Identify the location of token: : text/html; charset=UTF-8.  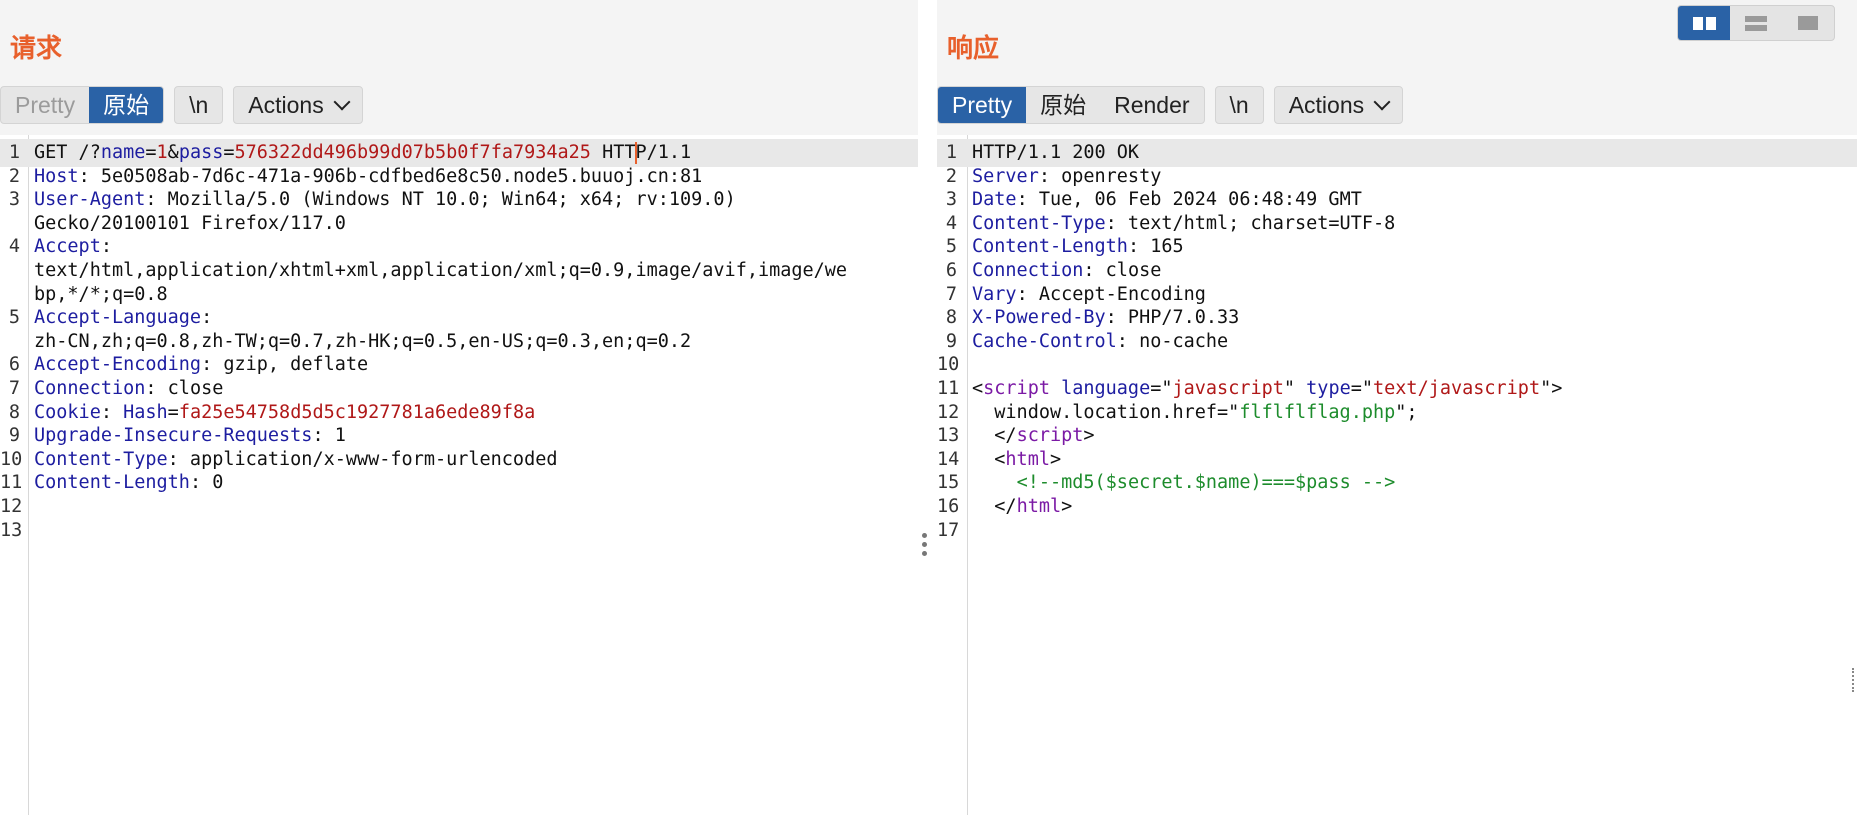
(1250, 223).